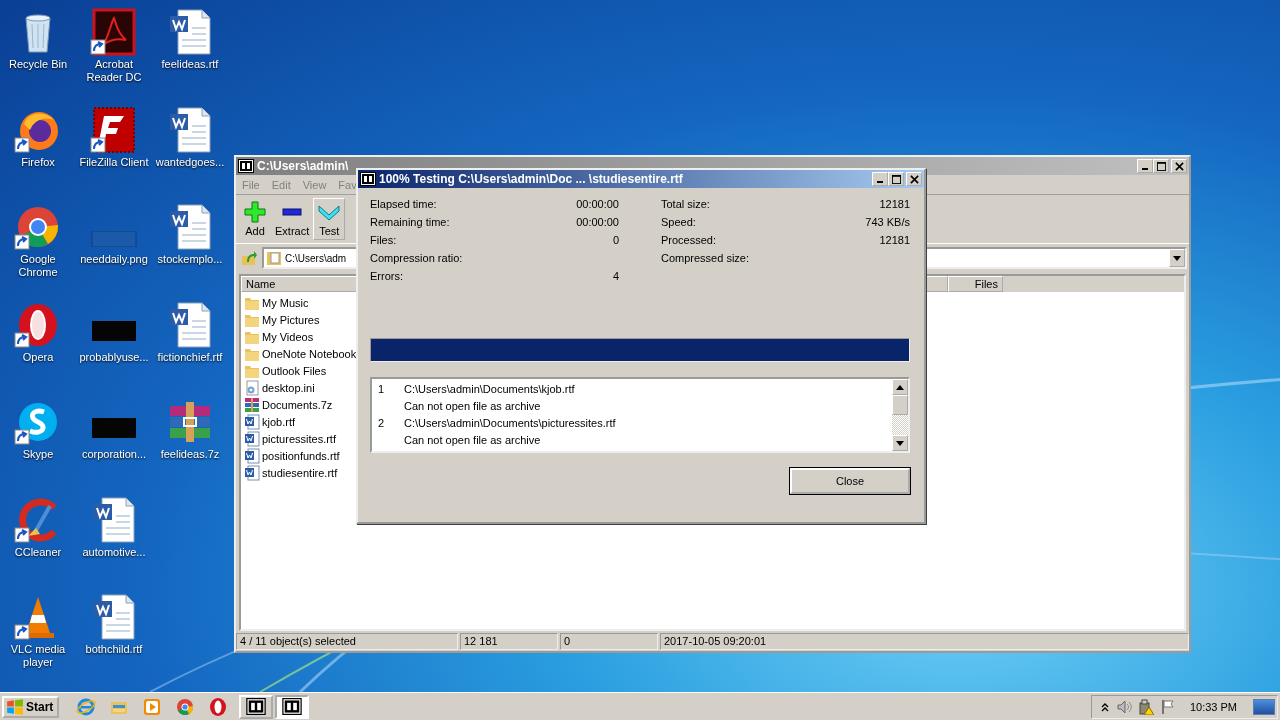 This screenshot has width=1280, height=720. I want to click on status-bar-cell: 2017-10-05 09:20:01, so click(924, 641).